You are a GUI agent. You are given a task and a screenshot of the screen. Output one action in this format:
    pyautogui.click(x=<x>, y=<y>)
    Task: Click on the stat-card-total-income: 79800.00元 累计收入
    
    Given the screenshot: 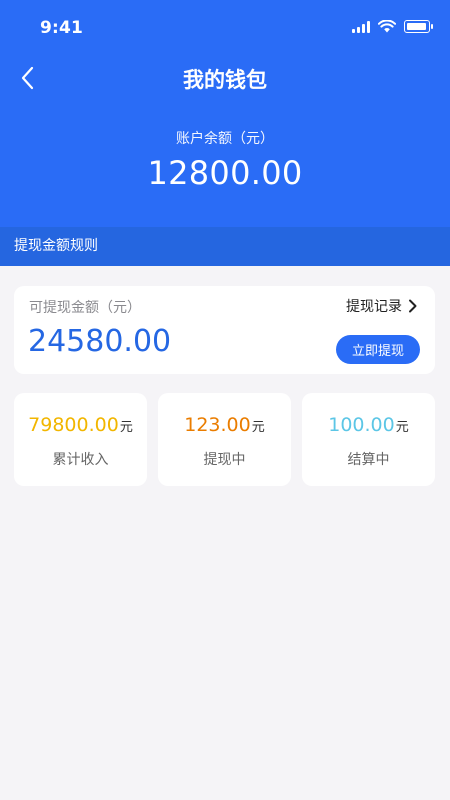 What is the action you would take?
    pyautogui.click(x=80, y=439)
    